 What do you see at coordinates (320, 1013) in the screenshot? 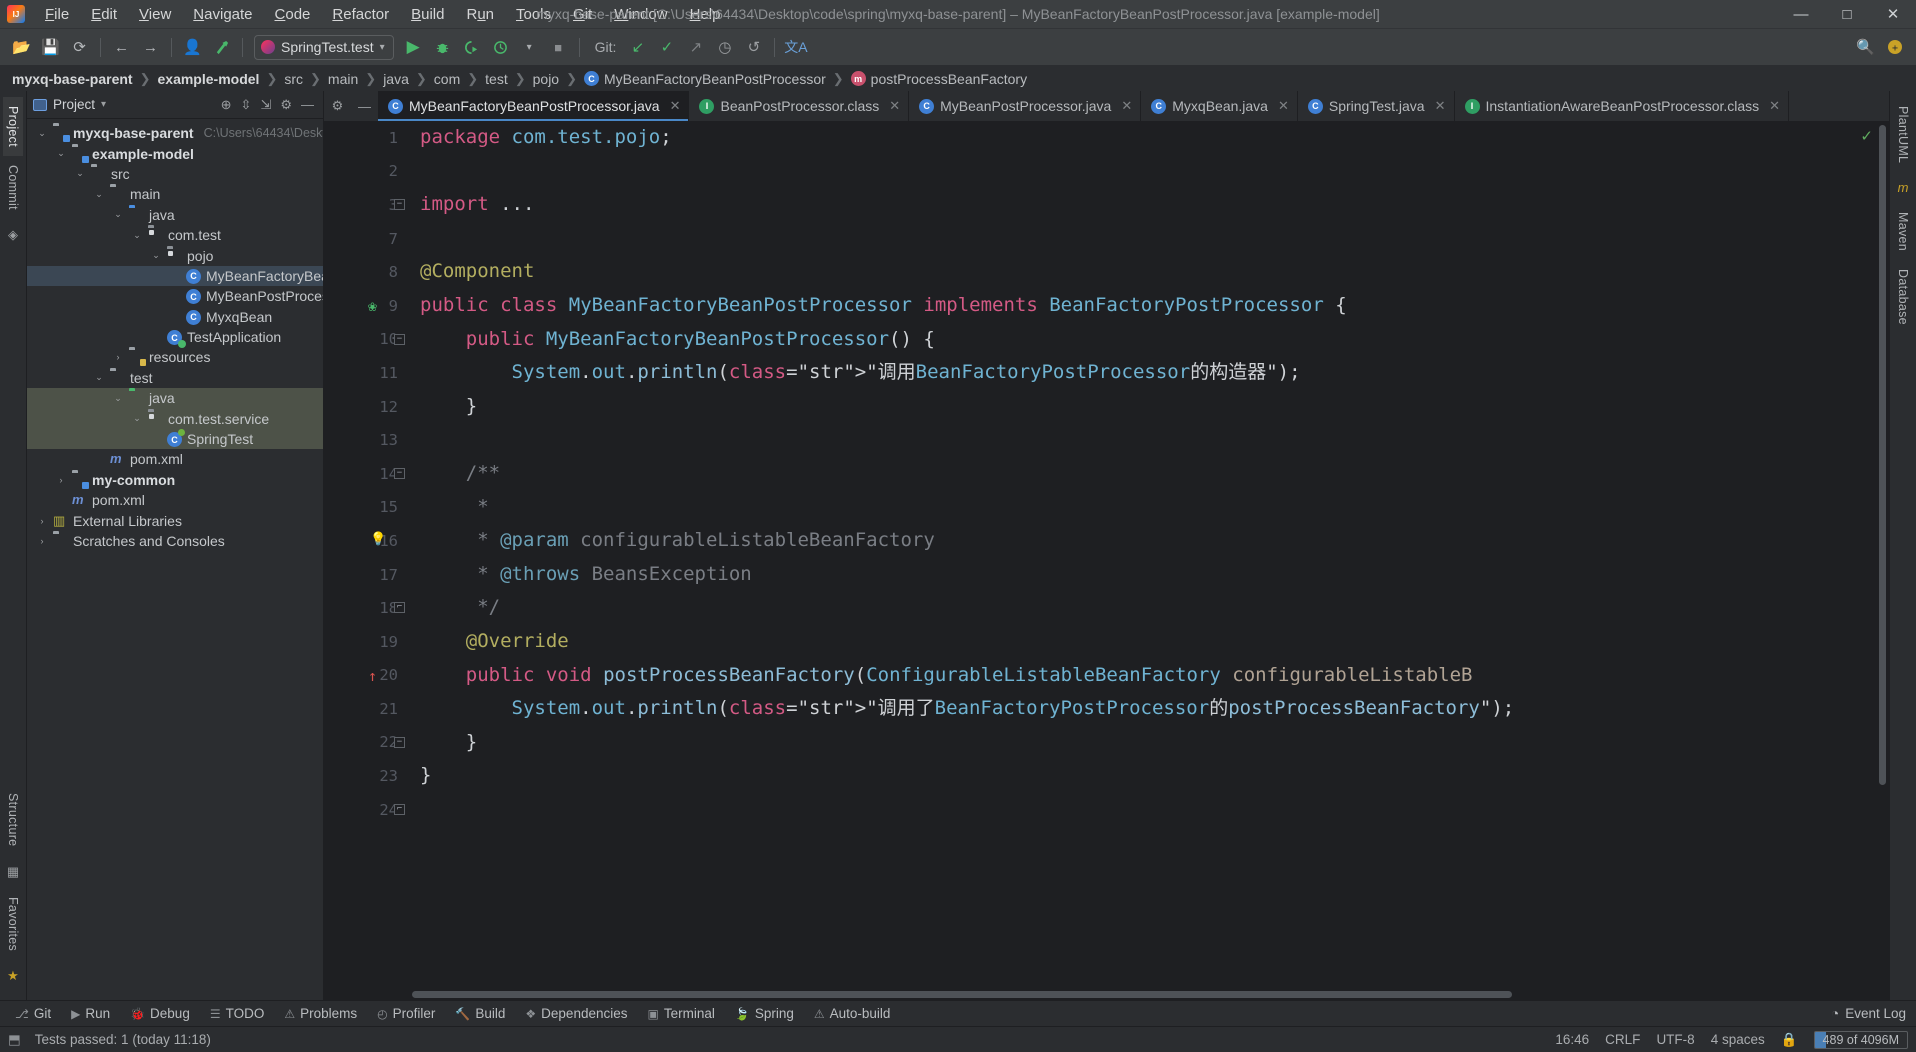
I see `tool-window-problems: ⚠ Problems` at bounding box center [320, 1013].